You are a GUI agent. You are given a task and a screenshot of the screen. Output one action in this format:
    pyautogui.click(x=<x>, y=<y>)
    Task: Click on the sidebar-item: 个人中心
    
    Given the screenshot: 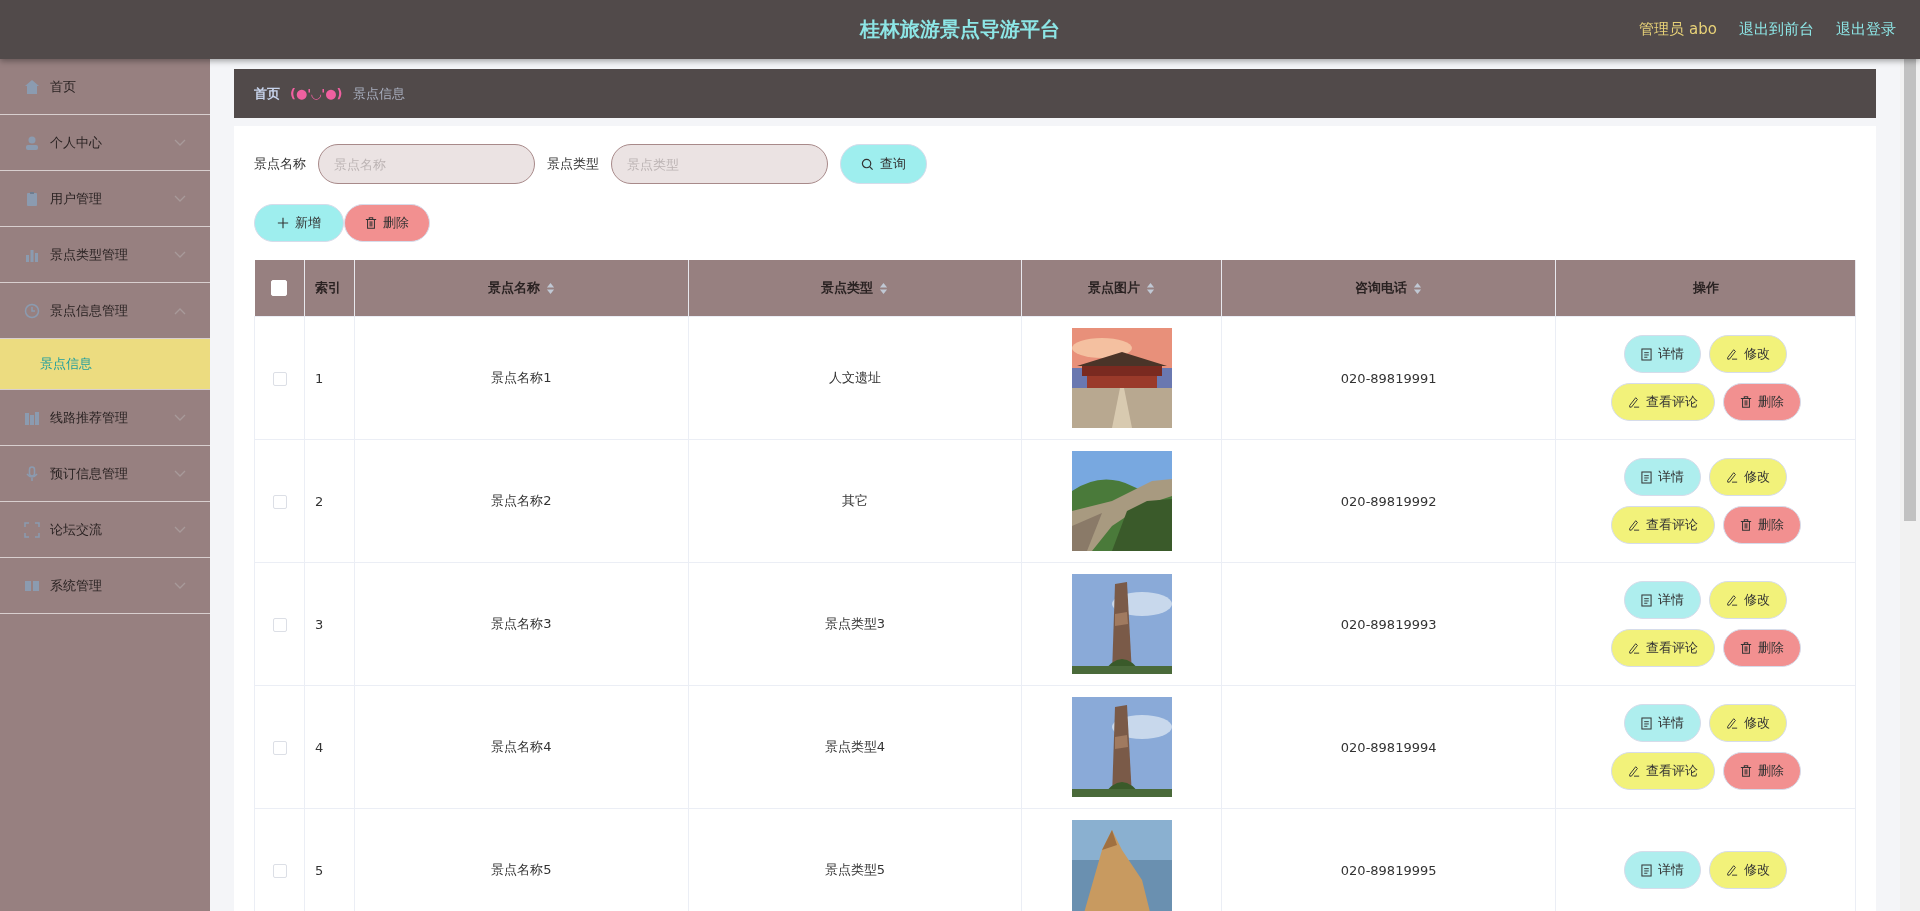 What is the action you would take?
    pyautogui.click(x=105, y=143)
    